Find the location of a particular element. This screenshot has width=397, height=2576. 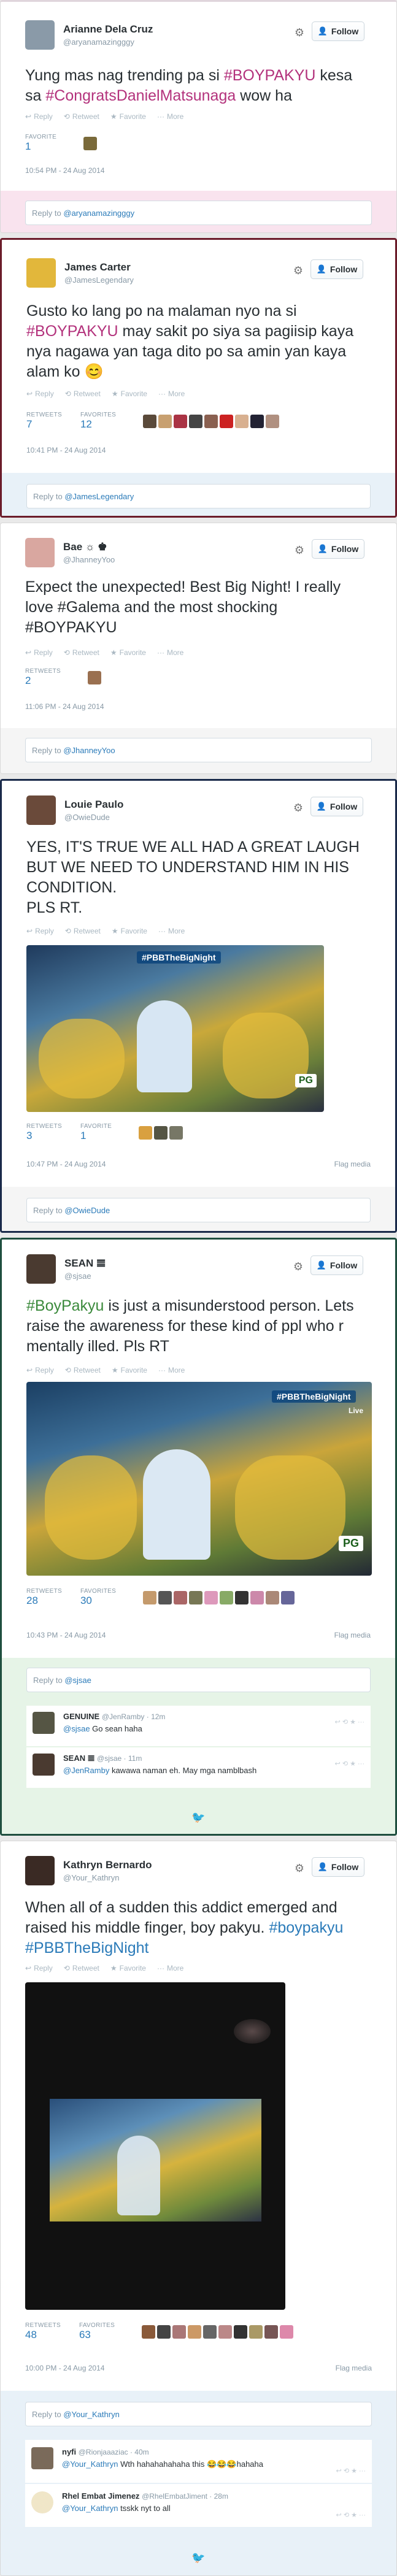

timestamp: 10:41 PM - 24 Aug 2014 is located at coordinates (66, 450).